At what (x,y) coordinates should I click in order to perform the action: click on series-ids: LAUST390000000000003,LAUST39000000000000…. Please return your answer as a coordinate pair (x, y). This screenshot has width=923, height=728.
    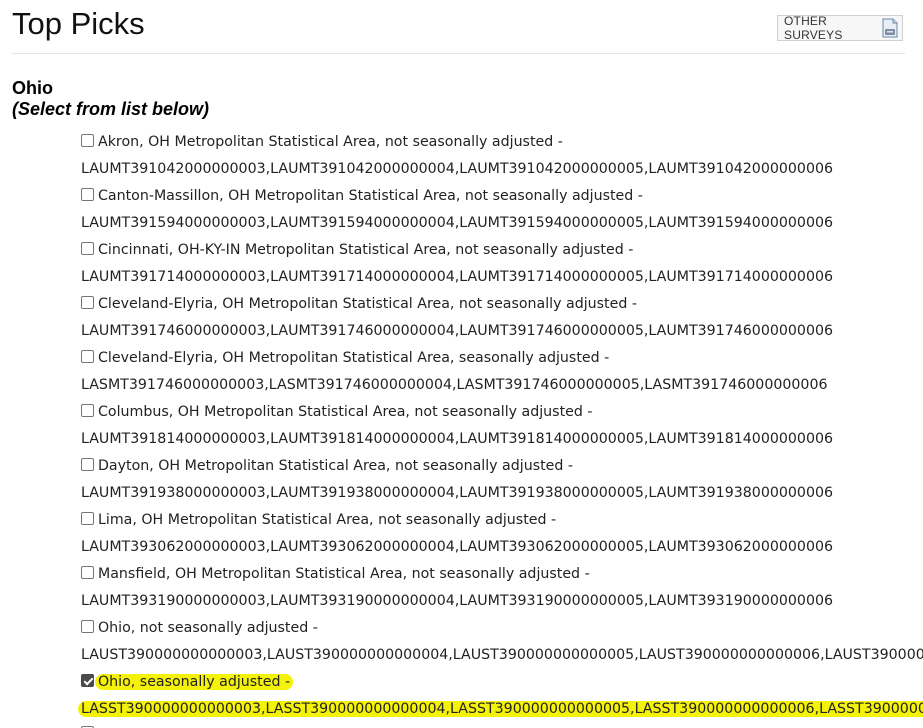
    Looking at the image, I should click on (502, 655).